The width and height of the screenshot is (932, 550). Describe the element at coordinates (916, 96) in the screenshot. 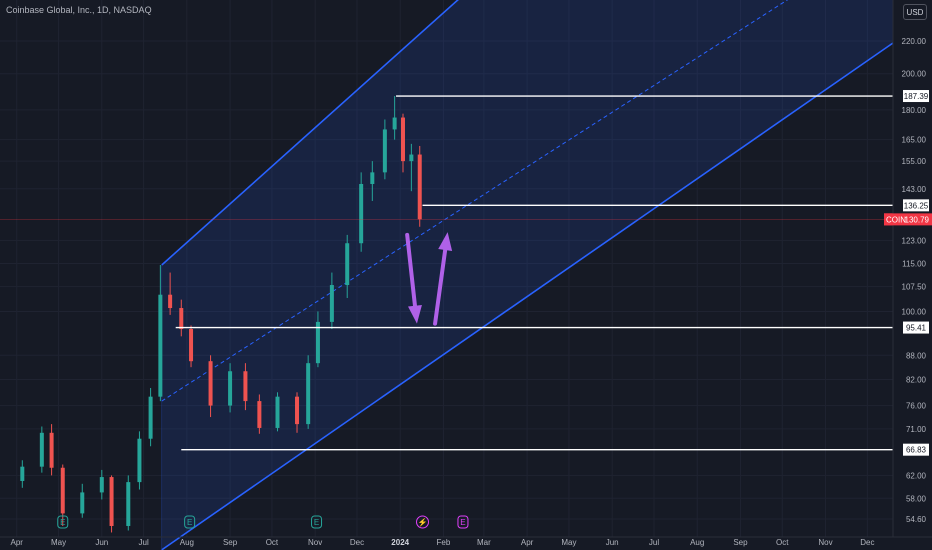

I see `level-axis-label: 187.39` at that location.